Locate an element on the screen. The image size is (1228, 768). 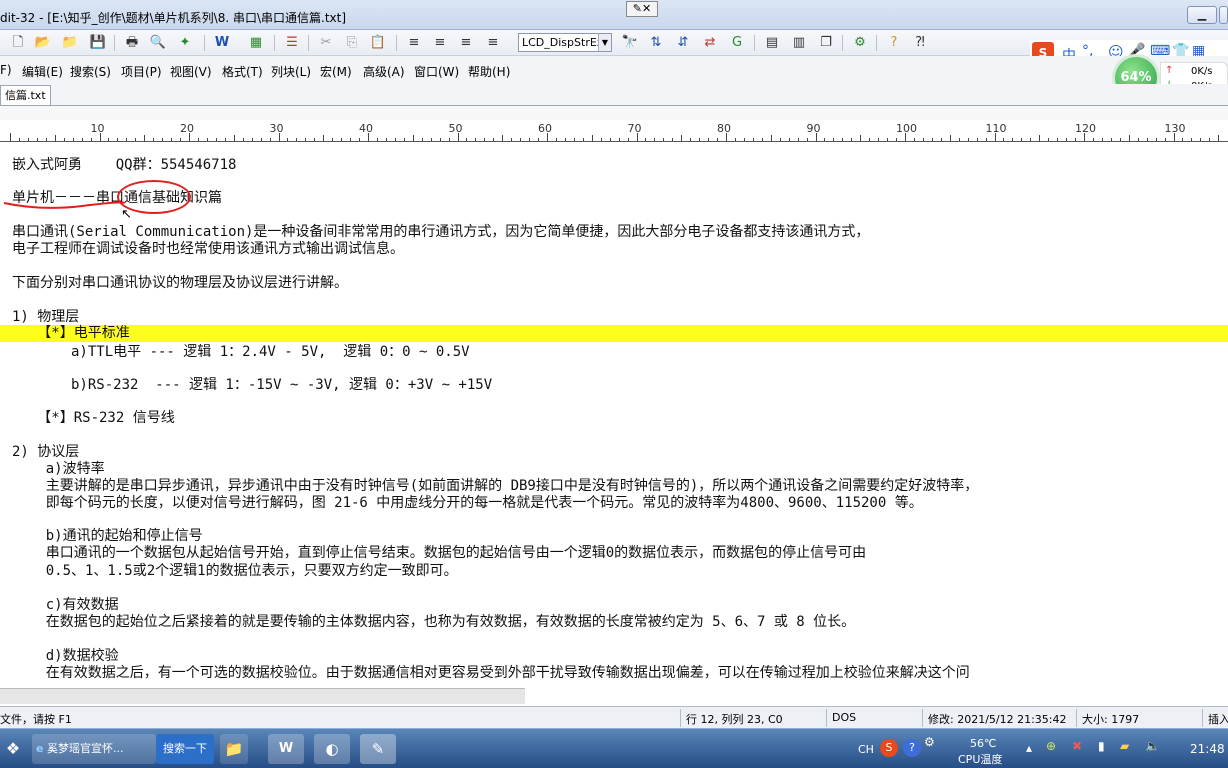
open-icon: 📁 is located at coordinates (70, 43).